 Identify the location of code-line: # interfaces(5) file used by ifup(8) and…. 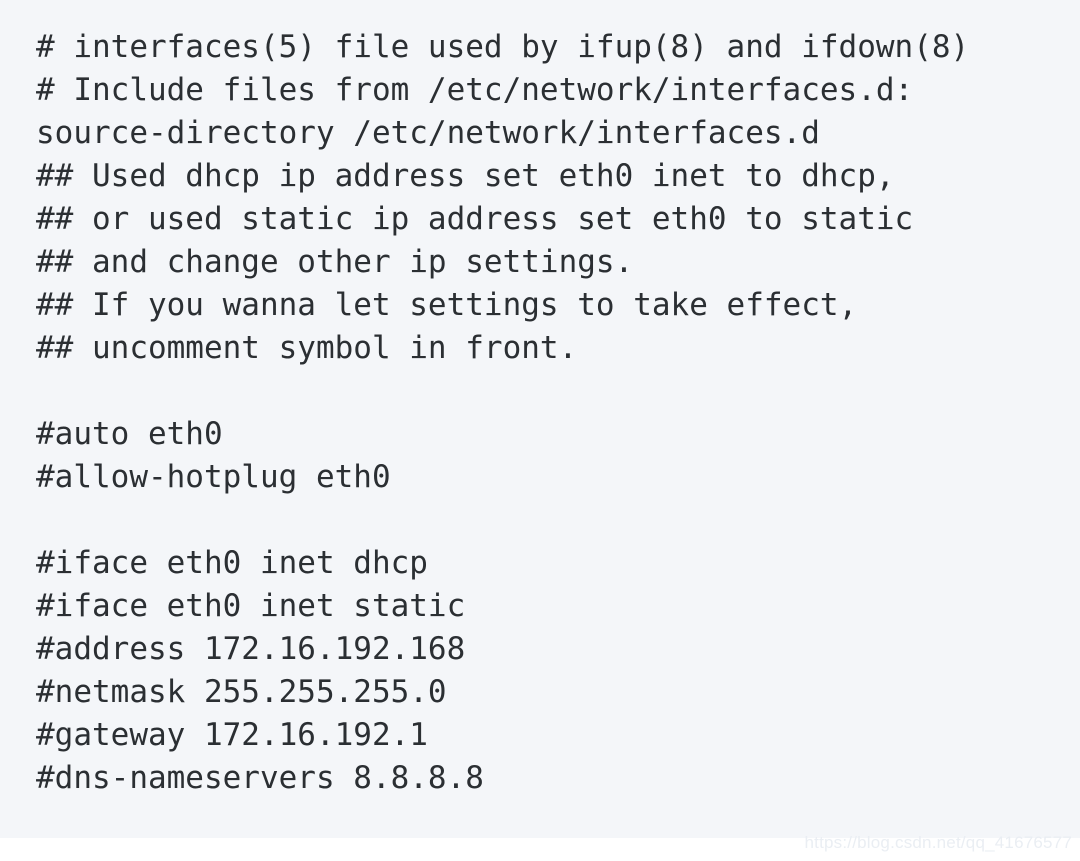
(503, 47).